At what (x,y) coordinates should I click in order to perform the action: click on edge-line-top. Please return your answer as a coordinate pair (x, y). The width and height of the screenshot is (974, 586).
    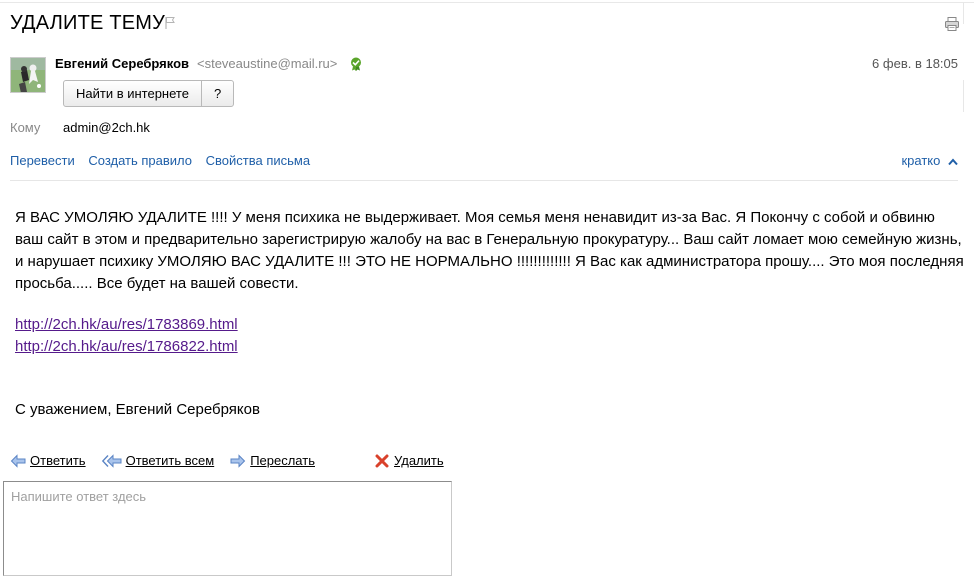
    Looking at the image, I should click on (963, 13).